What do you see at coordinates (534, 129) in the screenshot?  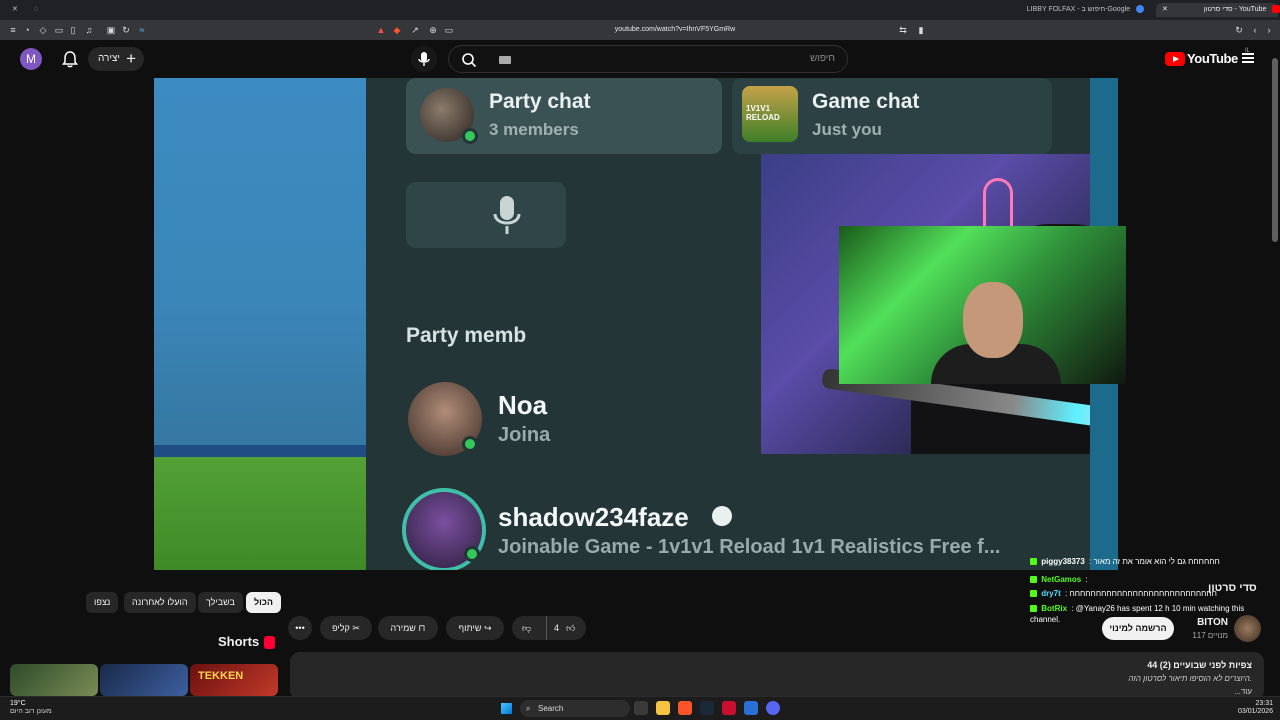 I see `party-chat-sub: 3 members` at bounding box center [534, 129].